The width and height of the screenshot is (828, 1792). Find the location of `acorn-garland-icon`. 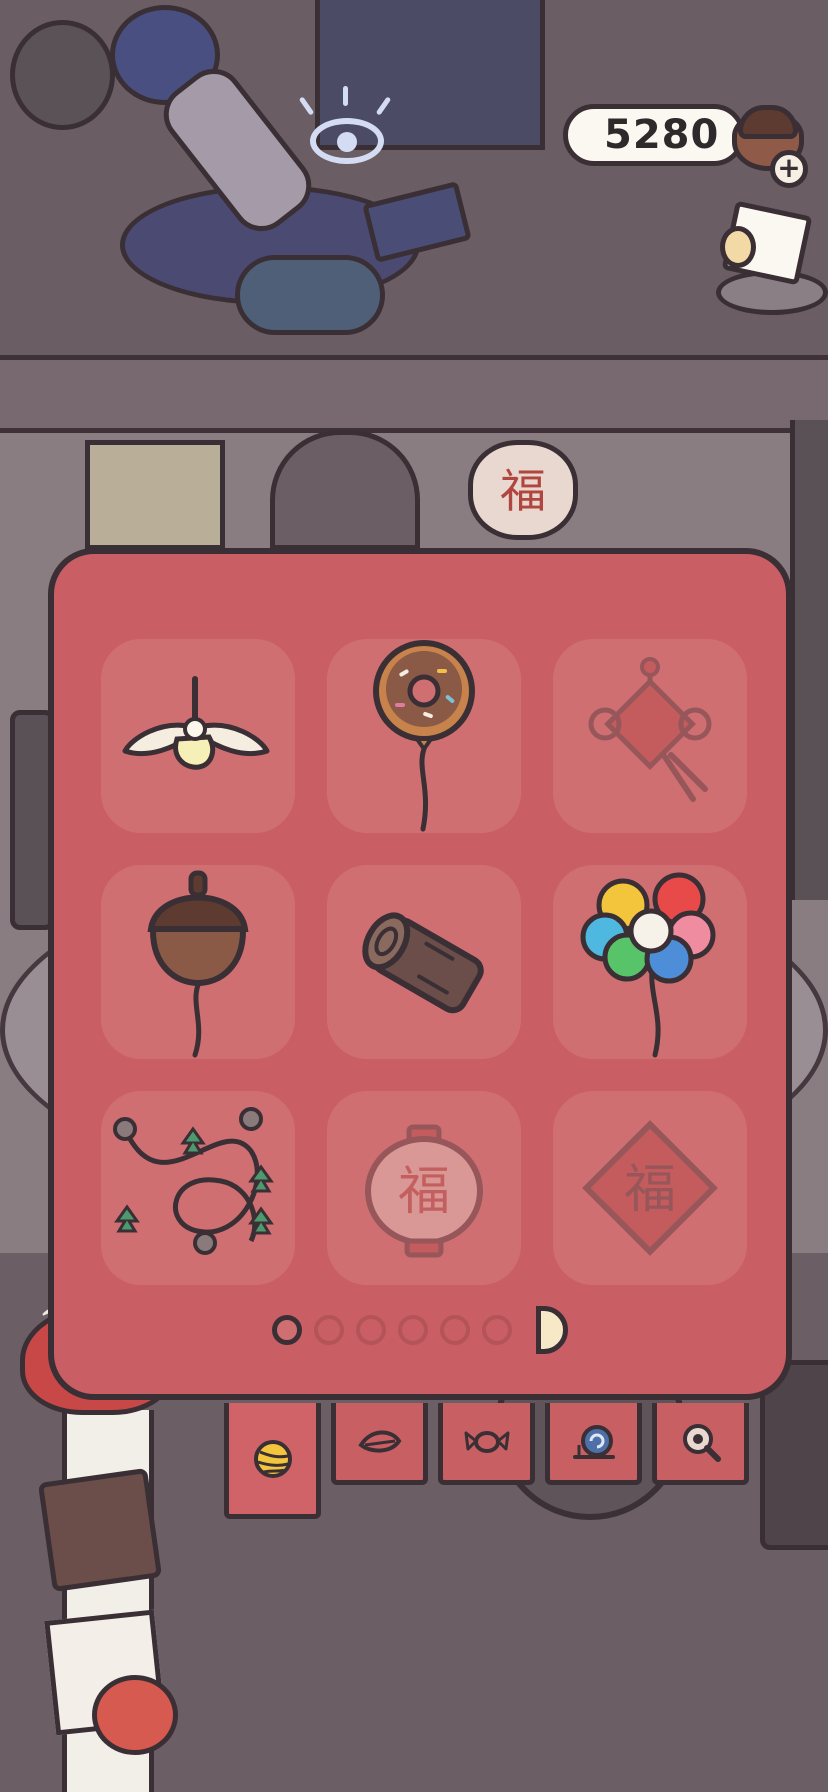

acorn-garland-icon is located at coordinates (193, 1181).